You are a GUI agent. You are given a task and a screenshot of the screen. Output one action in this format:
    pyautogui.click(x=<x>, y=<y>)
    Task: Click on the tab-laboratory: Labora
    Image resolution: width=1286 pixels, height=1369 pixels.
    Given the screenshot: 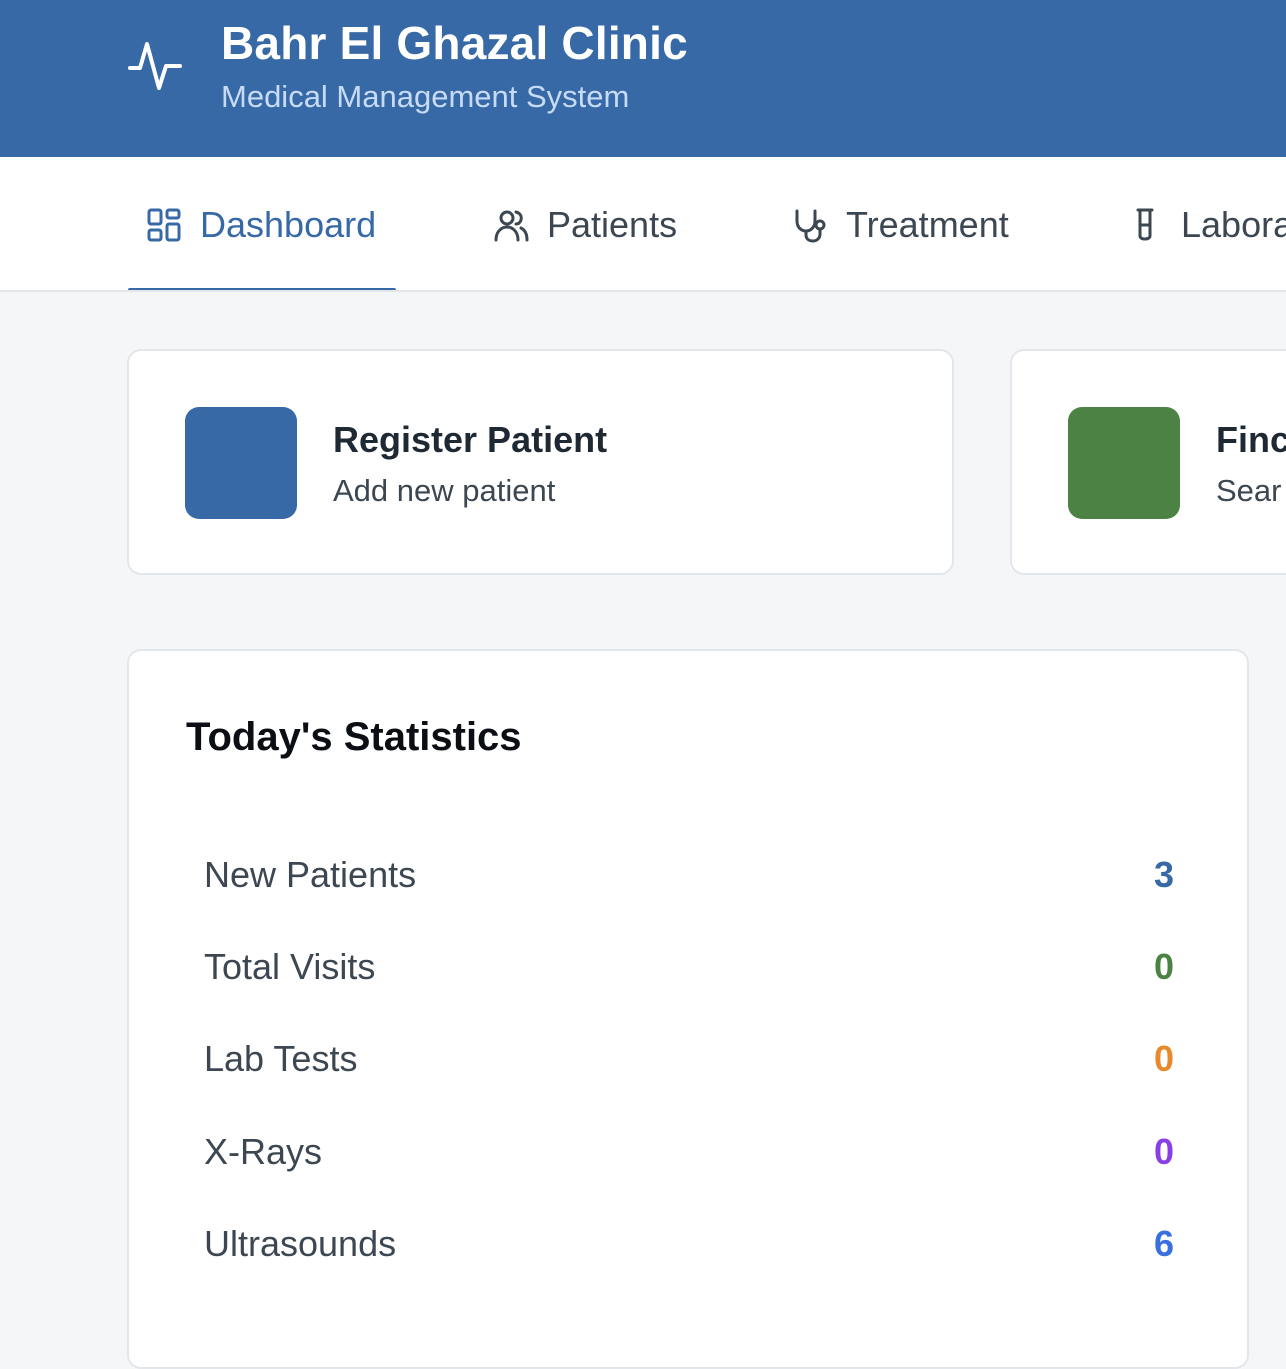 What is the action you would take?
    pyautogui.click(x=1206, y=223)
    